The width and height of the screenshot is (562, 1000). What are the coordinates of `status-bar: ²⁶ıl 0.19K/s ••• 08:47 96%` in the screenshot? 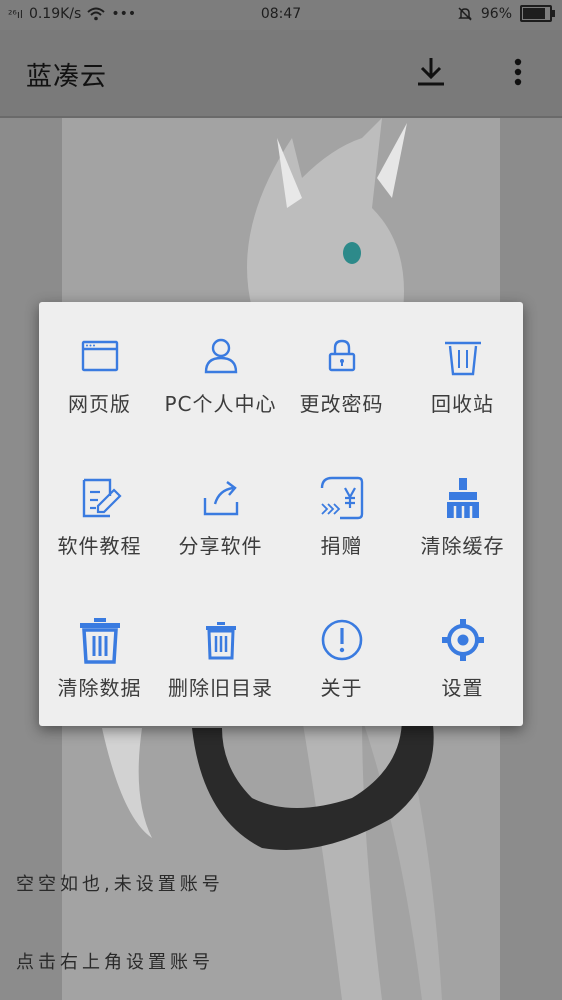 It's located at (281, 15).